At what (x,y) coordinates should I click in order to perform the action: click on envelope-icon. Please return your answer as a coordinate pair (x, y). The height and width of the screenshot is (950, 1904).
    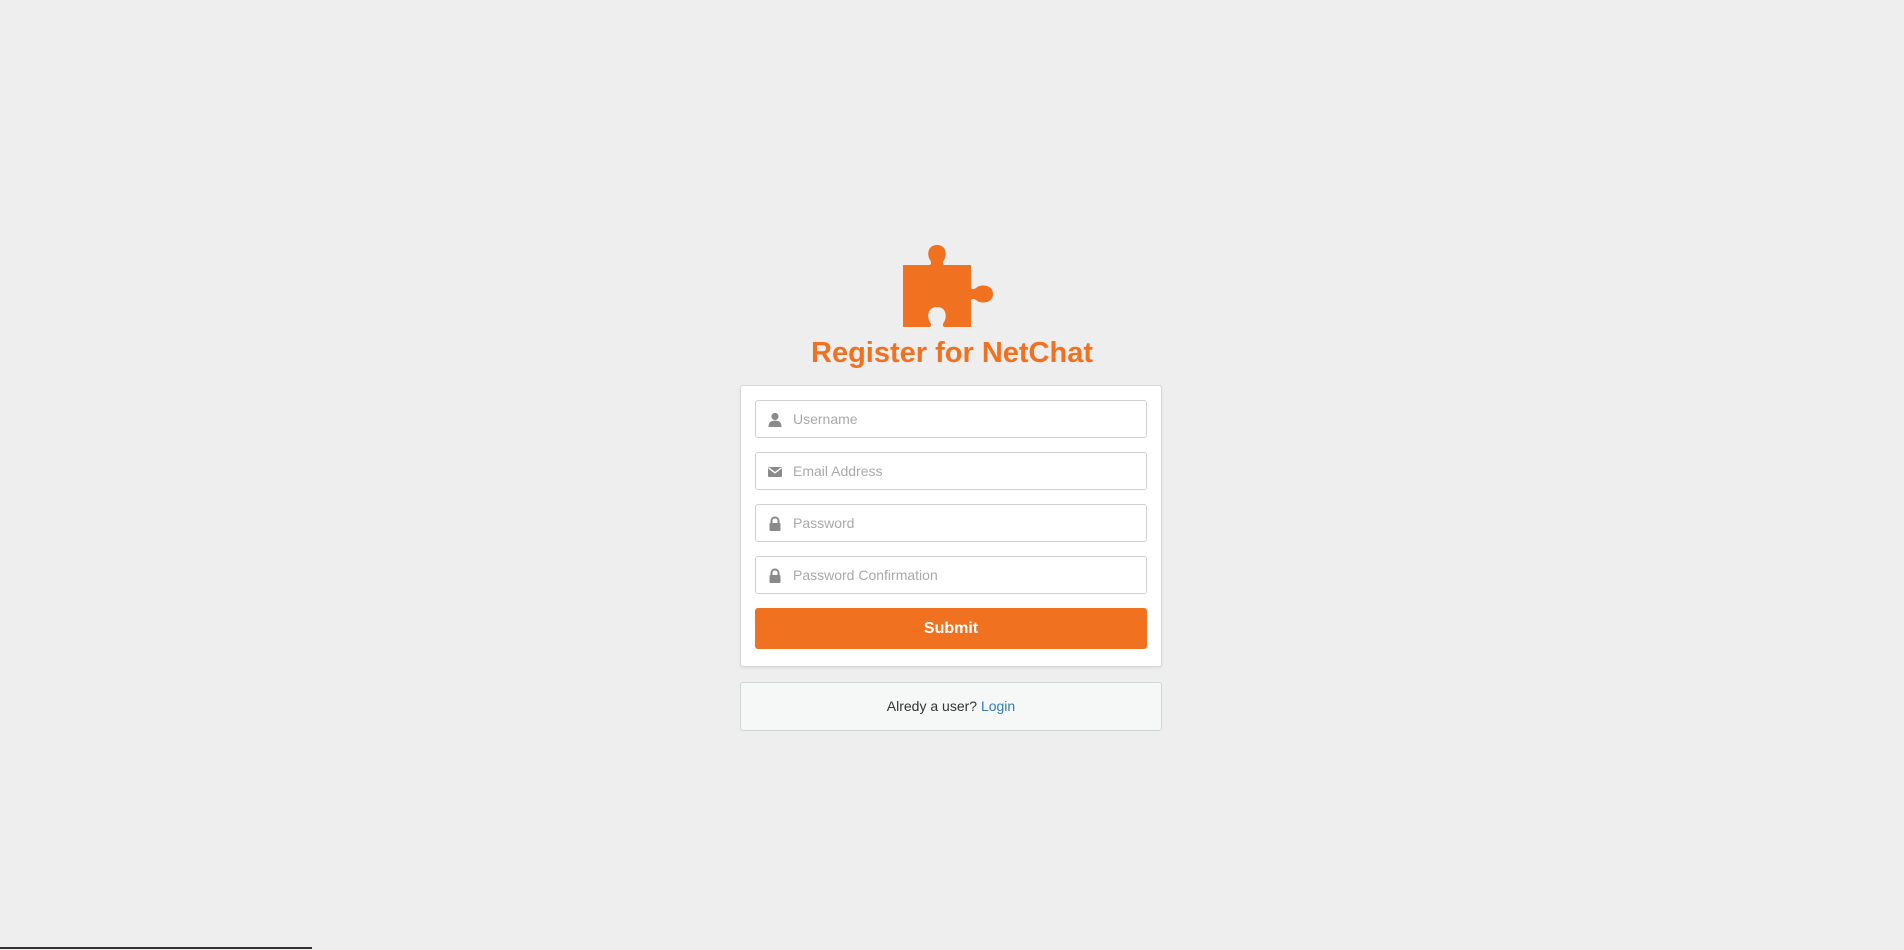
    Looking at the image, I should click on (775, 472).